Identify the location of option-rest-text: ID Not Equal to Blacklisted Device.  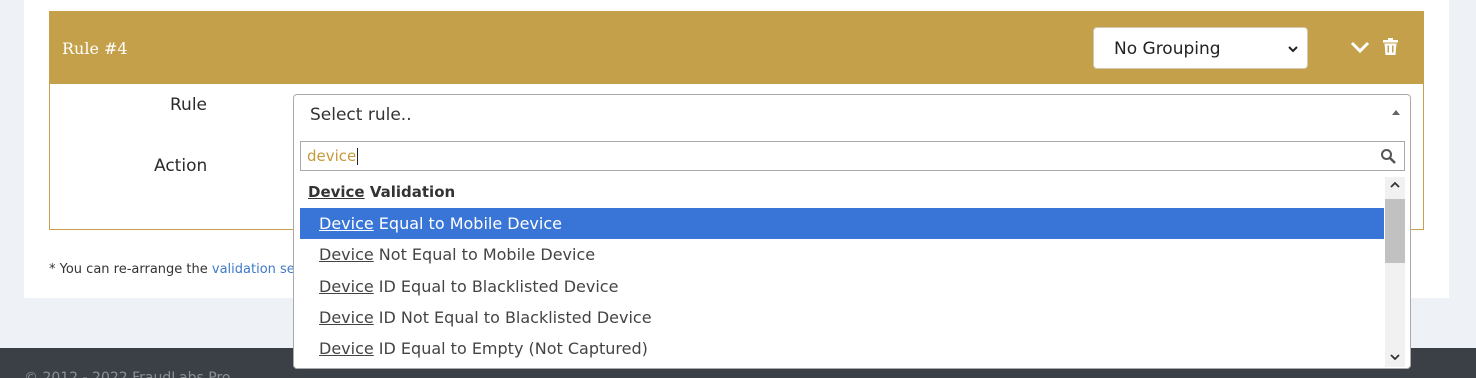
(512, 317).